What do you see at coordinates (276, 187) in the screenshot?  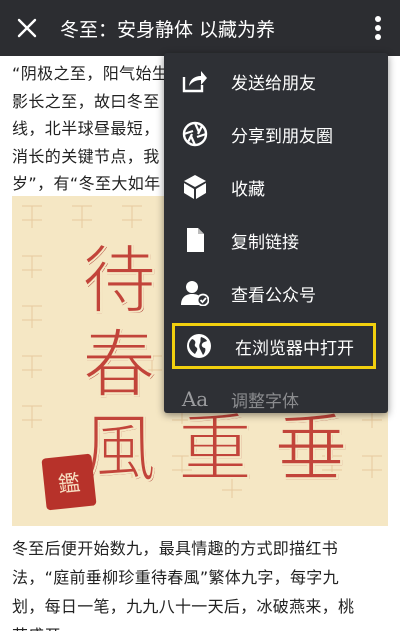 I see `menu-item-favorite: 收藏` at bounding box center [276, 187].